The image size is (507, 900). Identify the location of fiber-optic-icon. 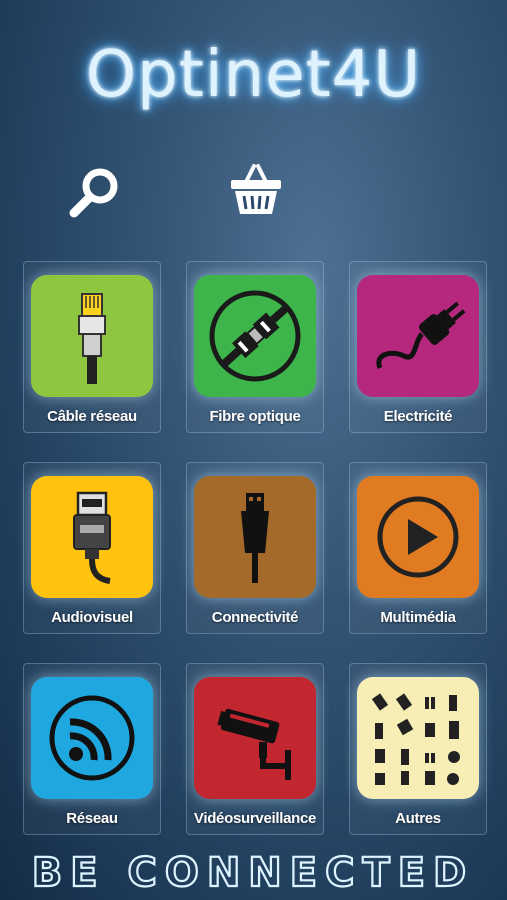
(255, 336).